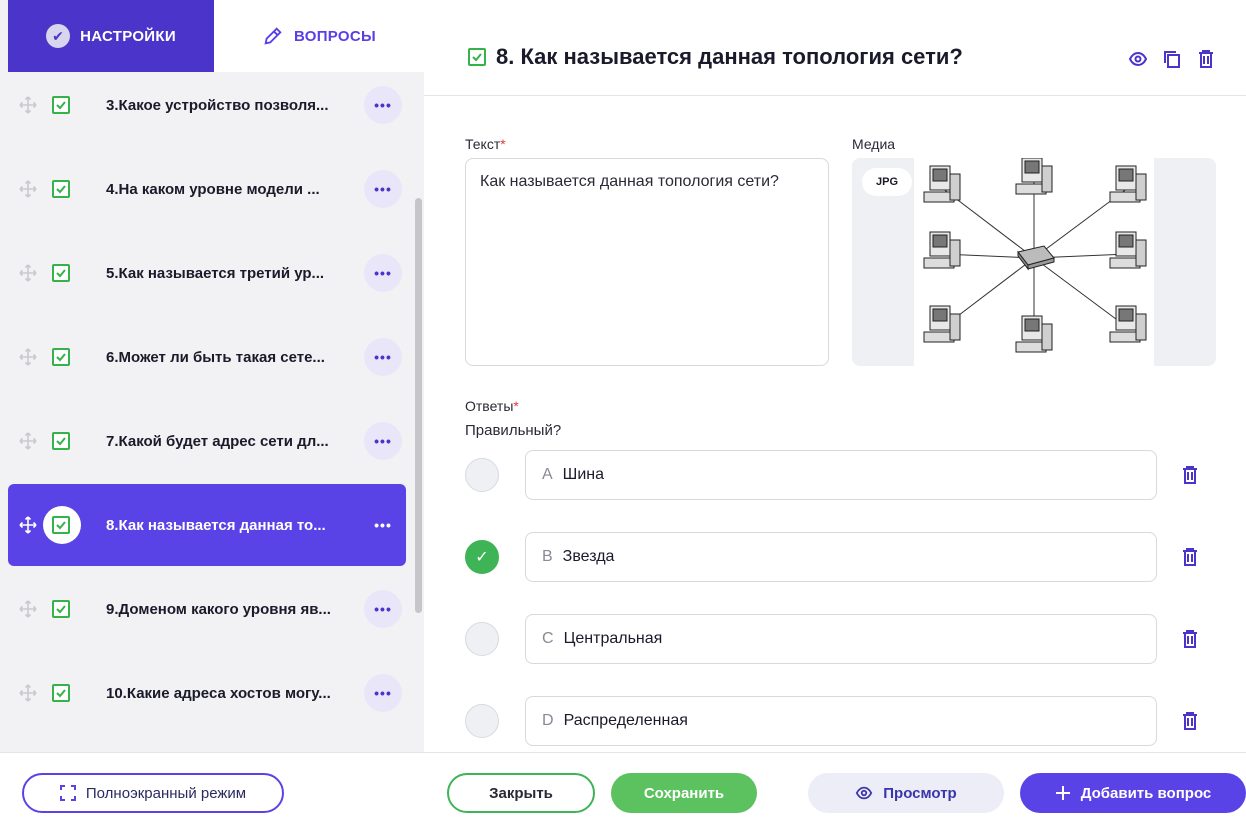 This screenshot has width=1246, height=820. I want to click on answer-input: C Центральная, so click(841, 639).